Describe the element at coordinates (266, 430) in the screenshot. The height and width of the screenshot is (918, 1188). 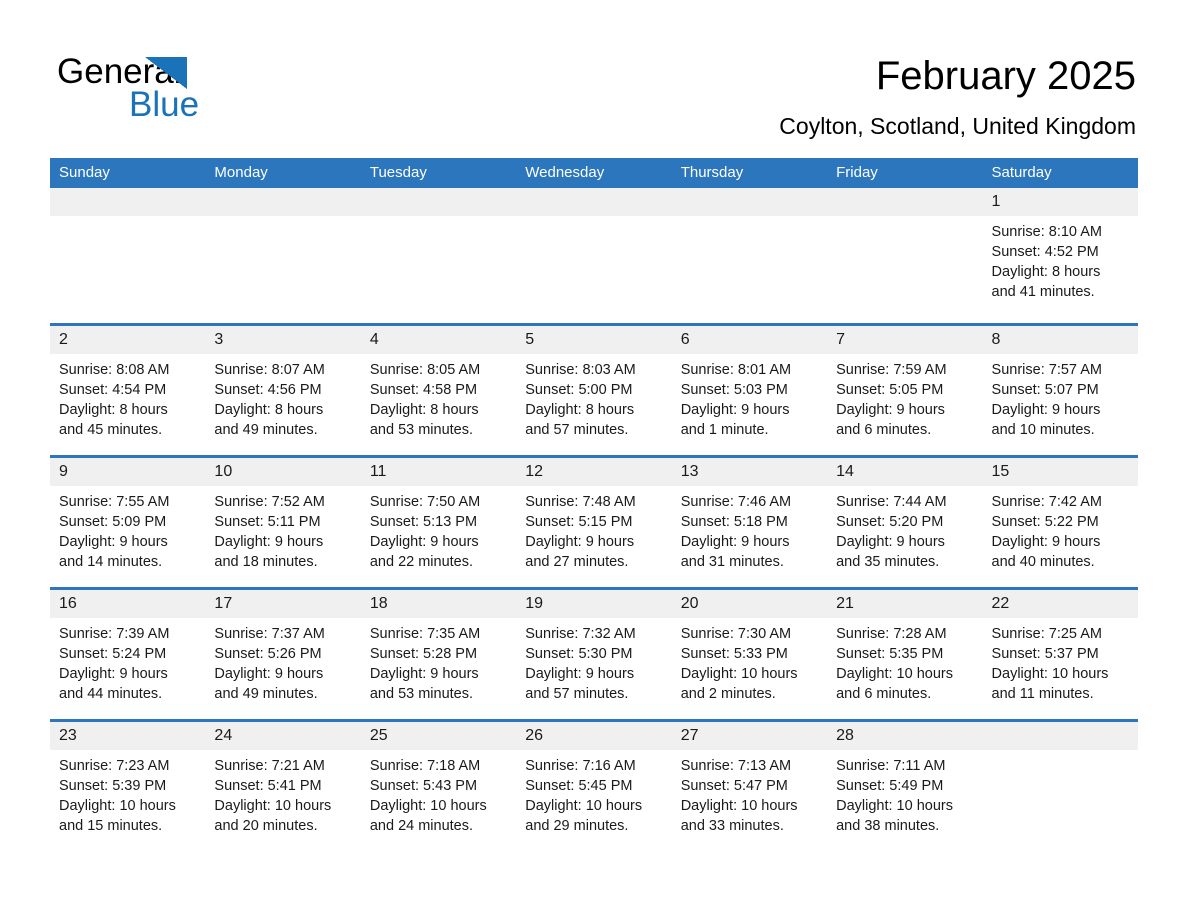
I see `day-daylight2-text: and 49 minutes.` at that location.